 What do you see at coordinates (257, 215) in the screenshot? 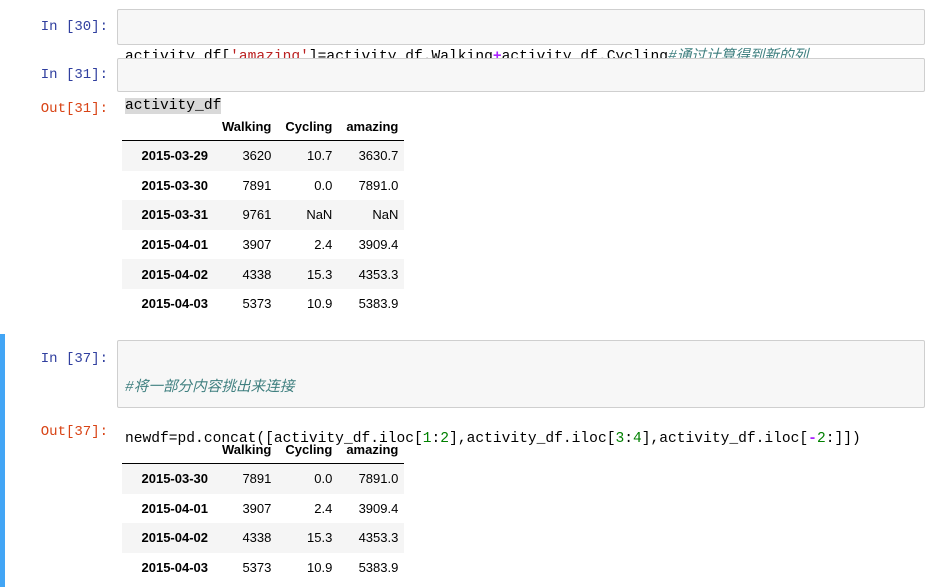
I see `table-cell: 9761` at bounding box center [257, 215].